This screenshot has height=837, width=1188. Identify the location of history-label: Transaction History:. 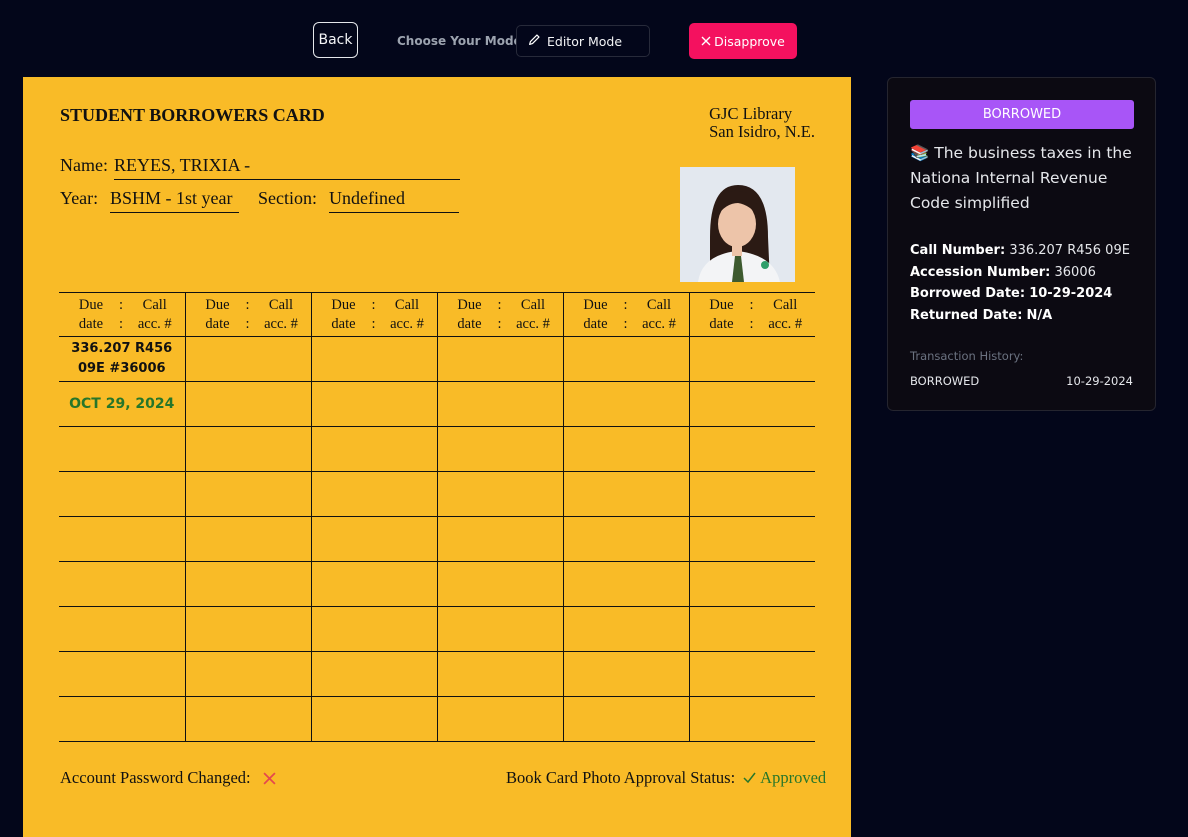
(967, 356).